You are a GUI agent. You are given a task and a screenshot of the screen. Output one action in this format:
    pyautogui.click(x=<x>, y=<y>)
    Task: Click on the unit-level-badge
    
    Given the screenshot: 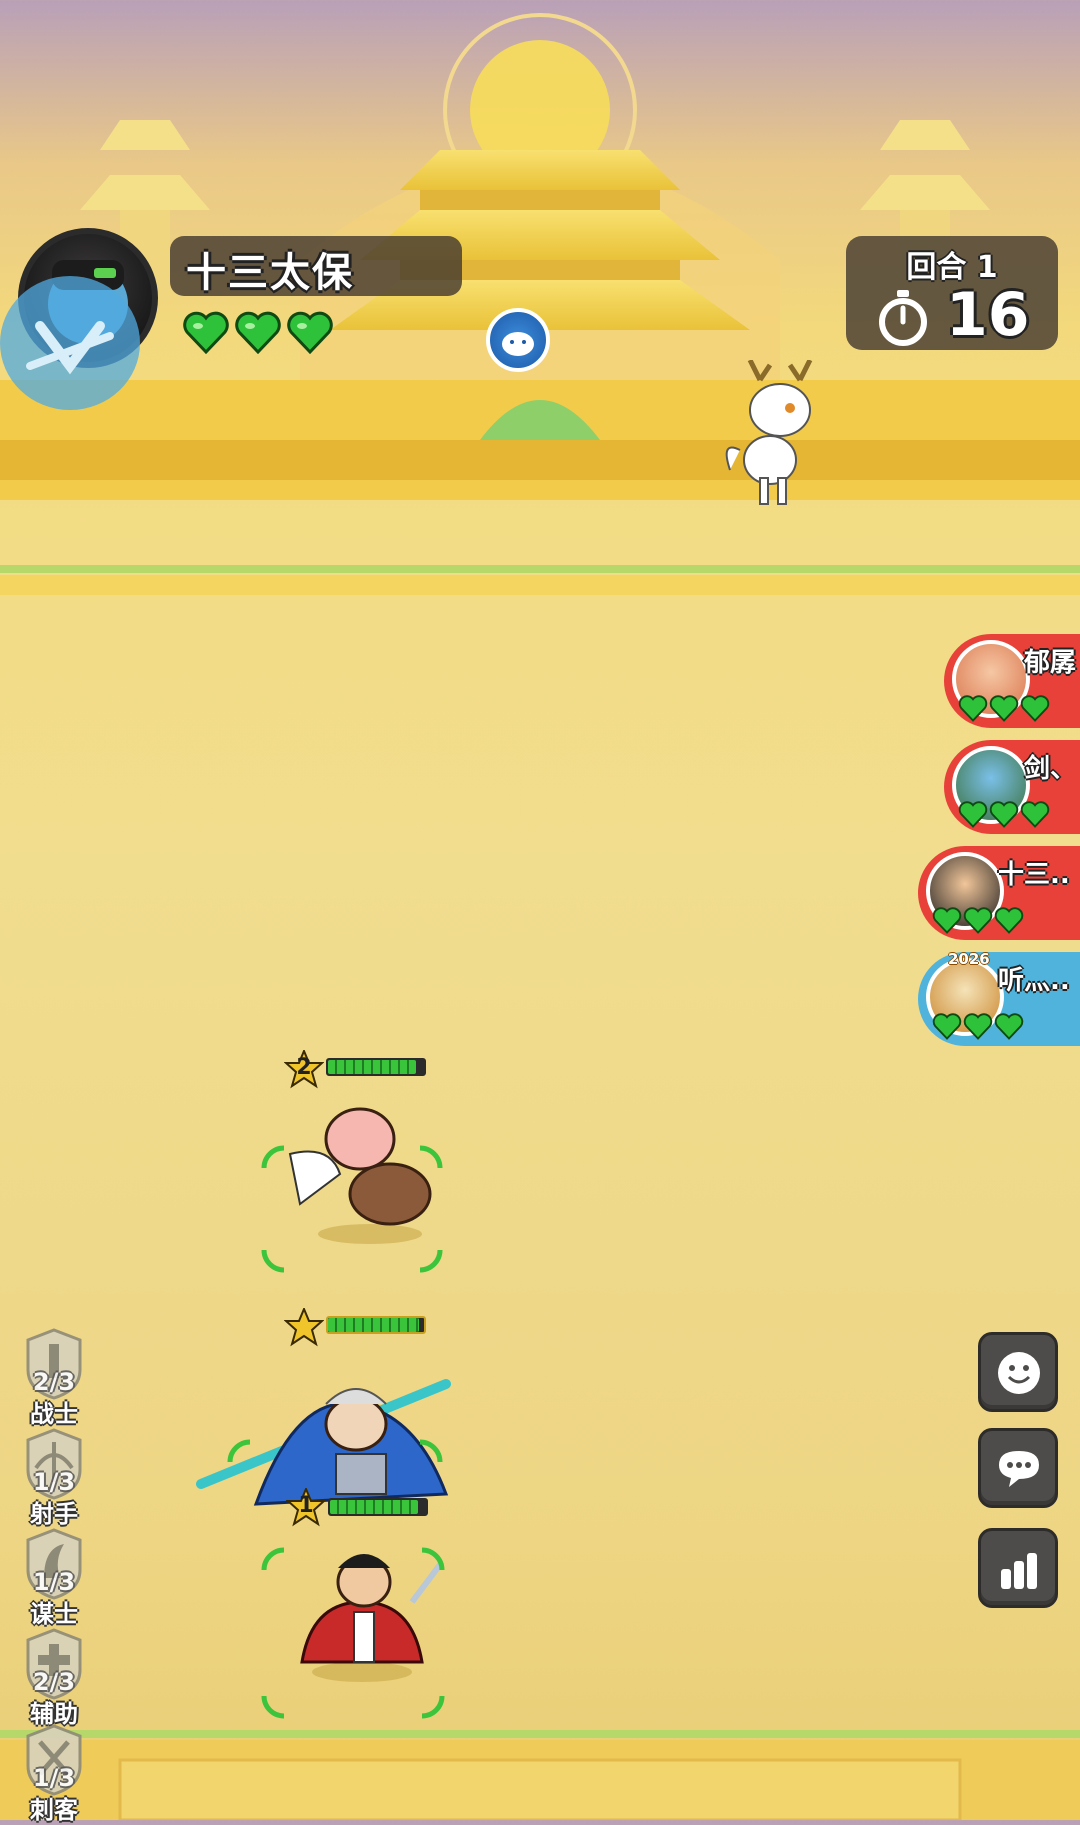 What is the action you would take?
    pyautogui.click(x=304, y=1327)
    